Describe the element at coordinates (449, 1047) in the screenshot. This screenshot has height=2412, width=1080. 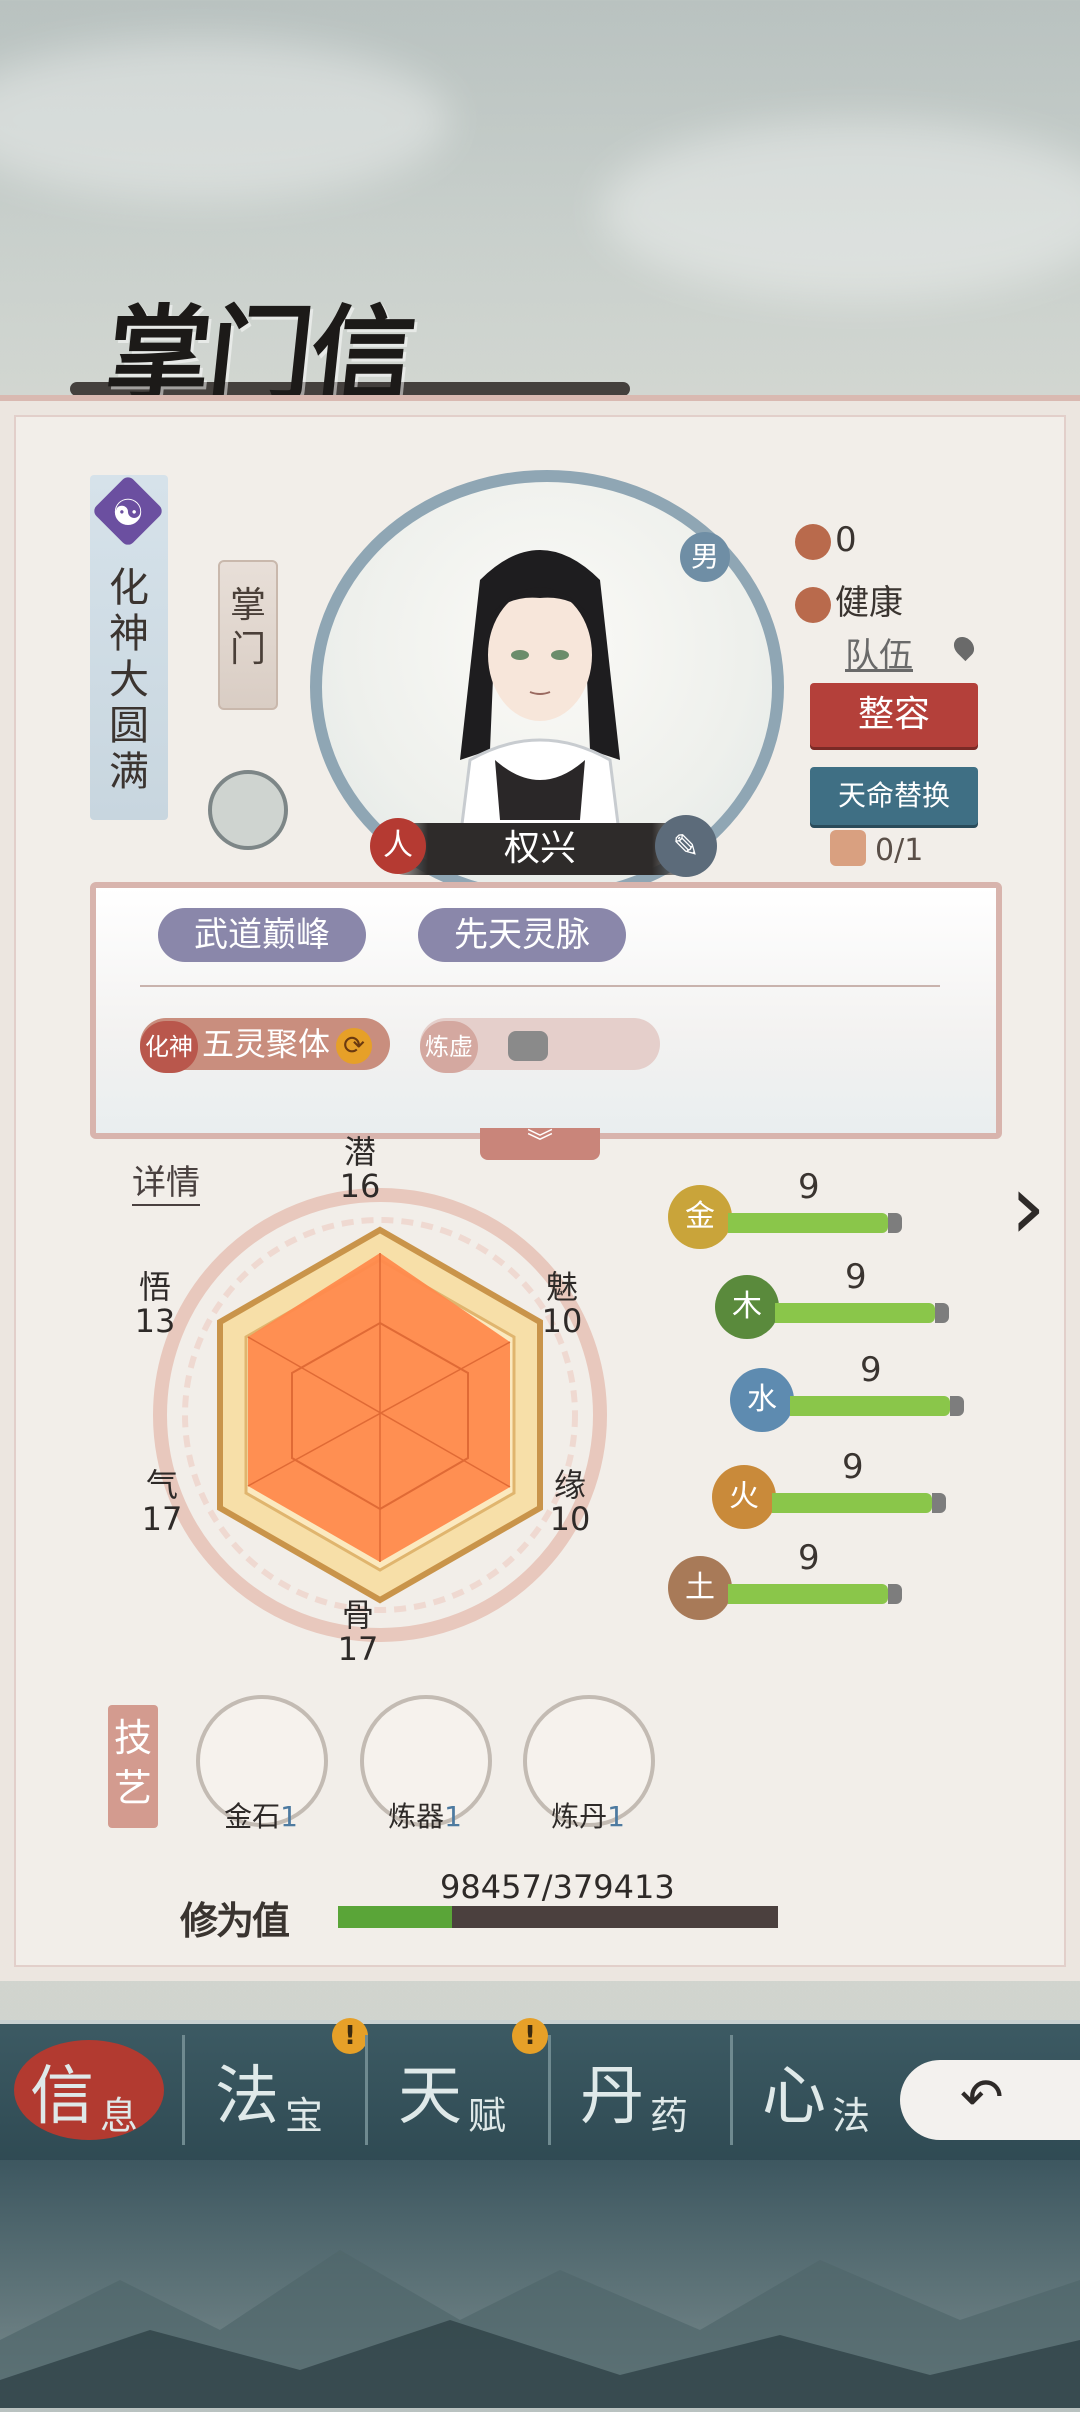
I see `skill-prefix: 炼虚` at that location.